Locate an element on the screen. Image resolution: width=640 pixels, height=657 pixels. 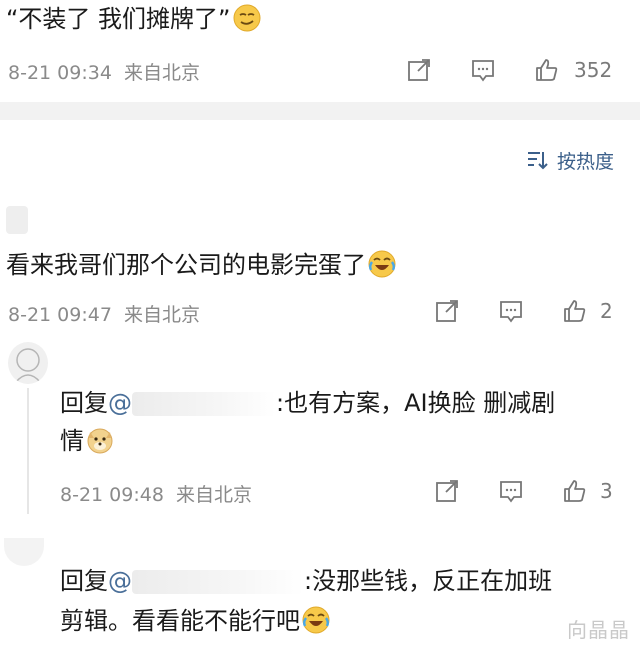
reply-2-line1: :没那些钱，反正在加班 is located at coordinates (428, 581).